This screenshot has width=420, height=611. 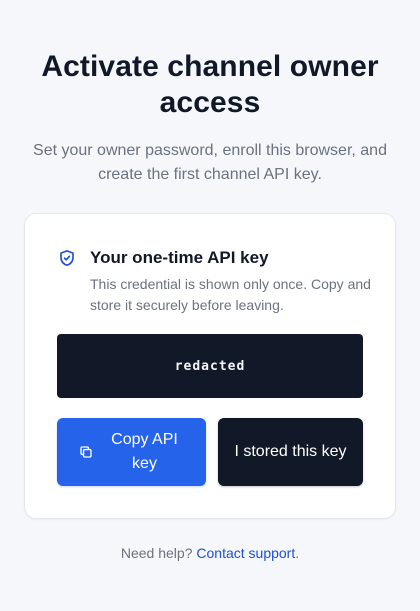 I want to click on shield-check-icon, so click(x=67, y=258).